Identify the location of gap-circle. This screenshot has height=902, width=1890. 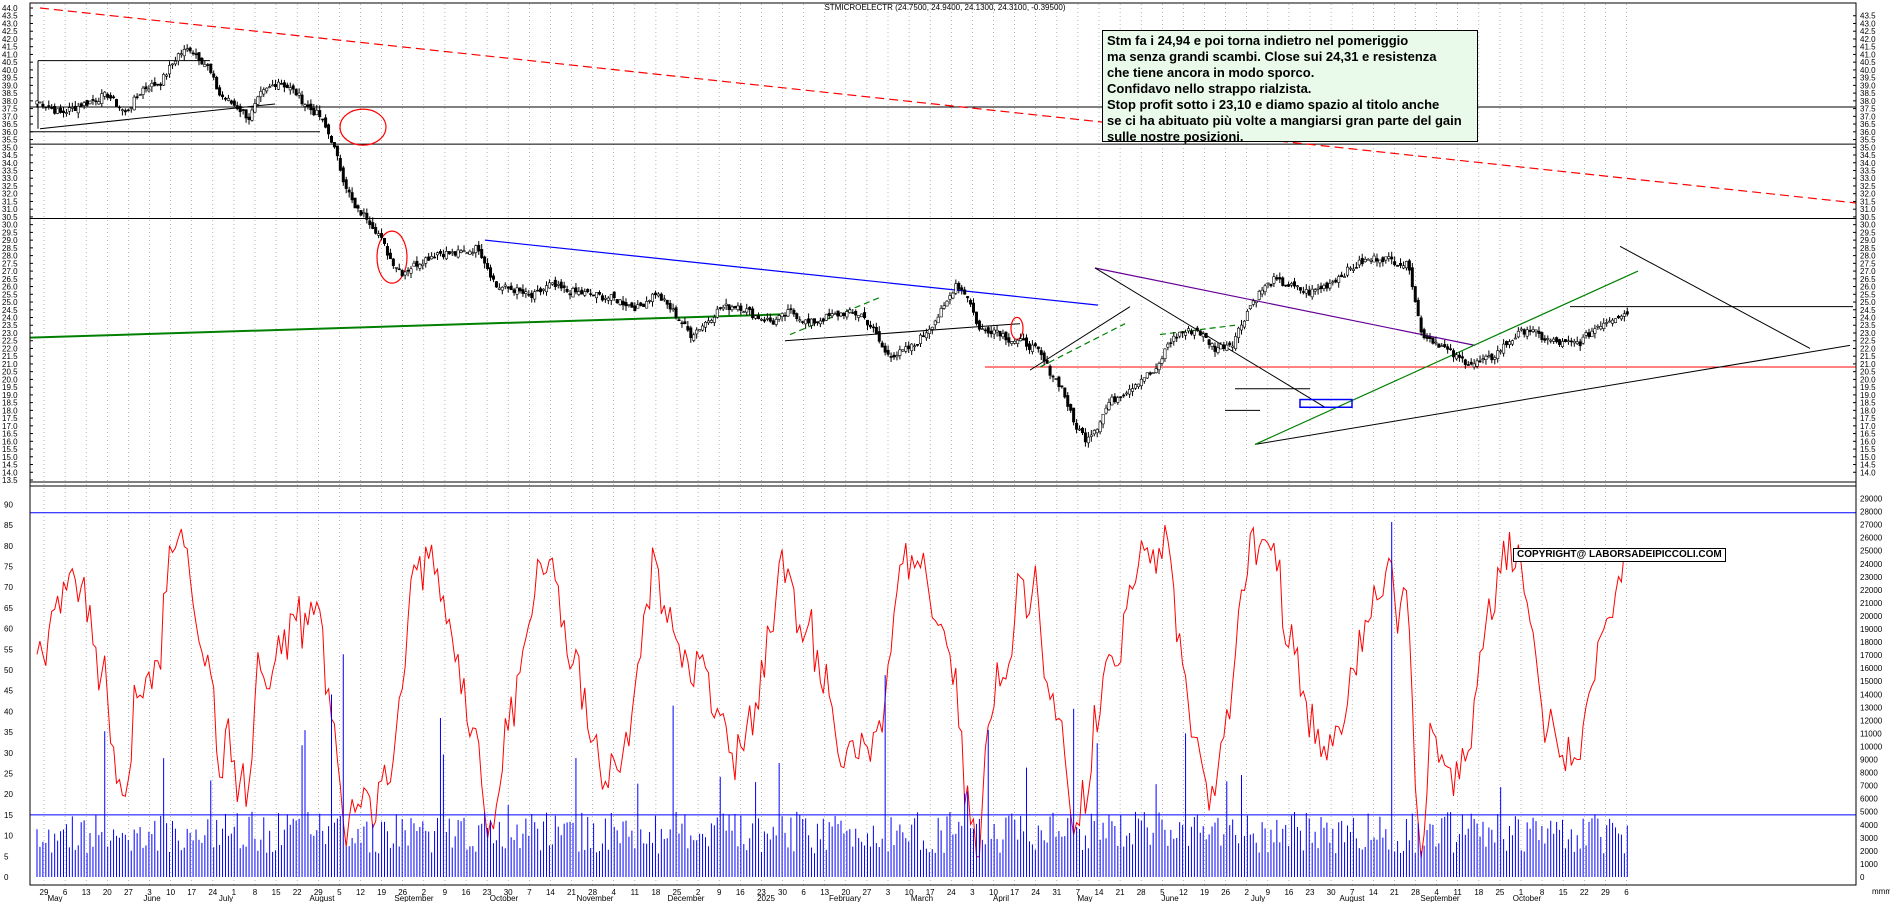
(363, 127).